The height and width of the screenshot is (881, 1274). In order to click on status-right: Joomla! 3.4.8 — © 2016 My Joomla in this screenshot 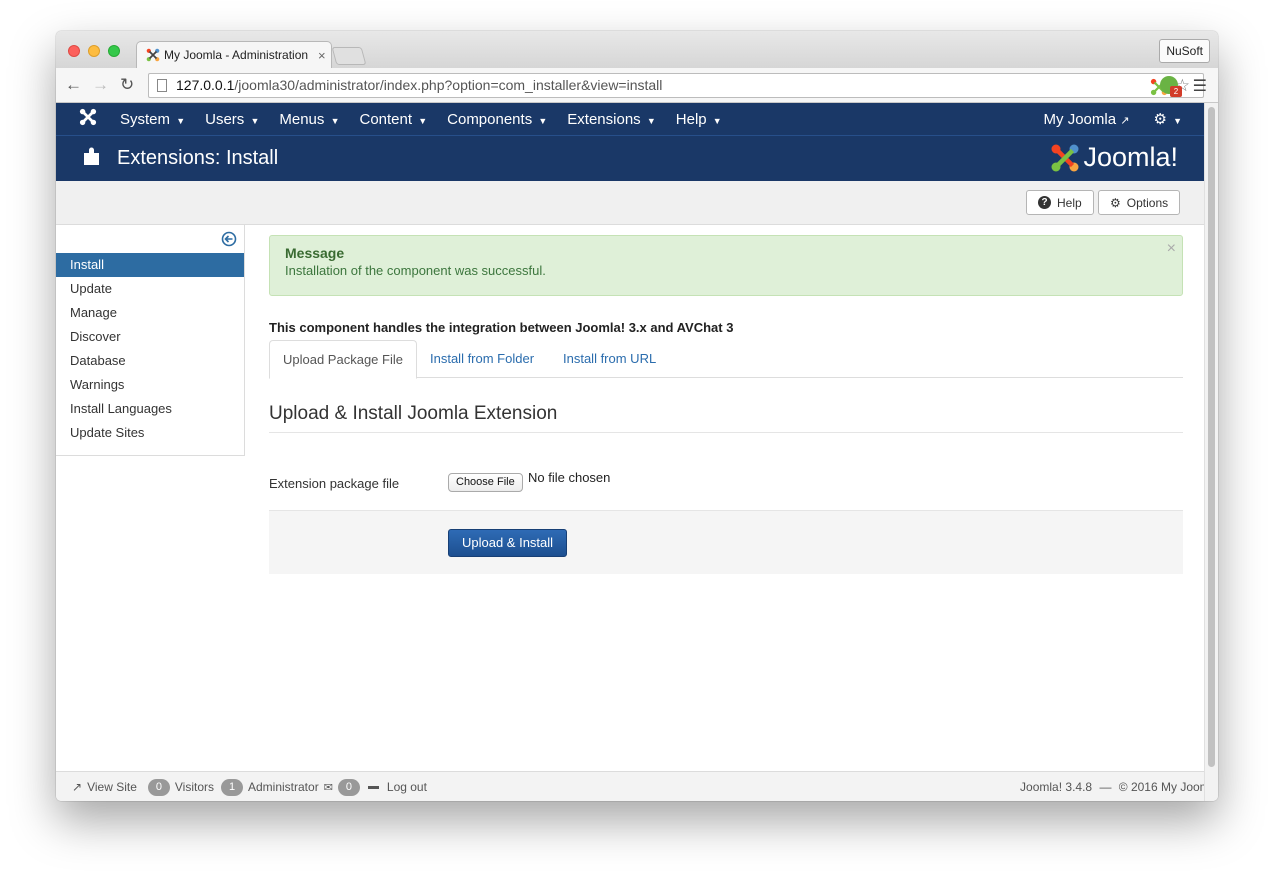, I will do `click(1119, 786)`.